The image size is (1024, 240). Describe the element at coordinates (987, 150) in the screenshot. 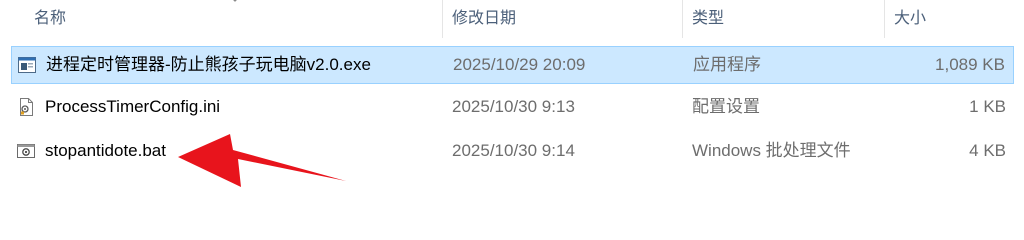

I see `file-size: 4 KB` at that location.